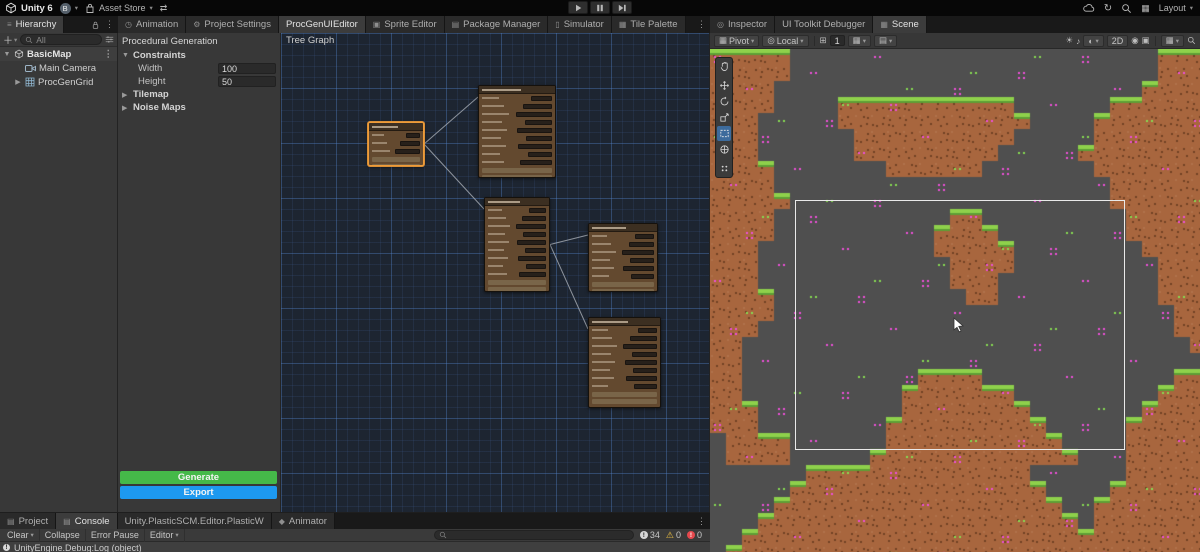  What do you see at coordinates (61, 39) in the screenshot?
I see `hierarchy-search-input: All` at bounding box center [61, 39].